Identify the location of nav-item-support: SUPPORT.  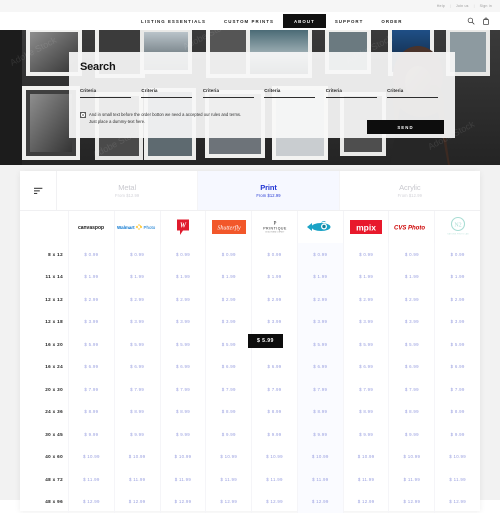
(349, 21).